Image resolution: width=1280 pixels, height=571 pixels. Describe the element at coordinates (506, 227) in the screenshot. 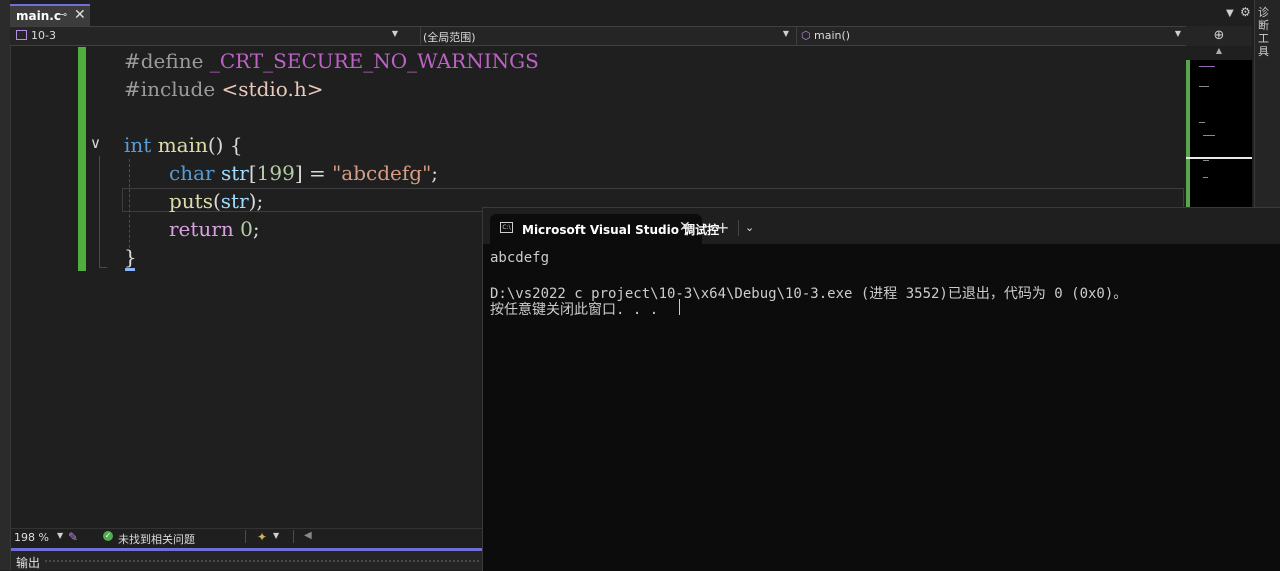

I see `terminal-icon: C:\` at that location.